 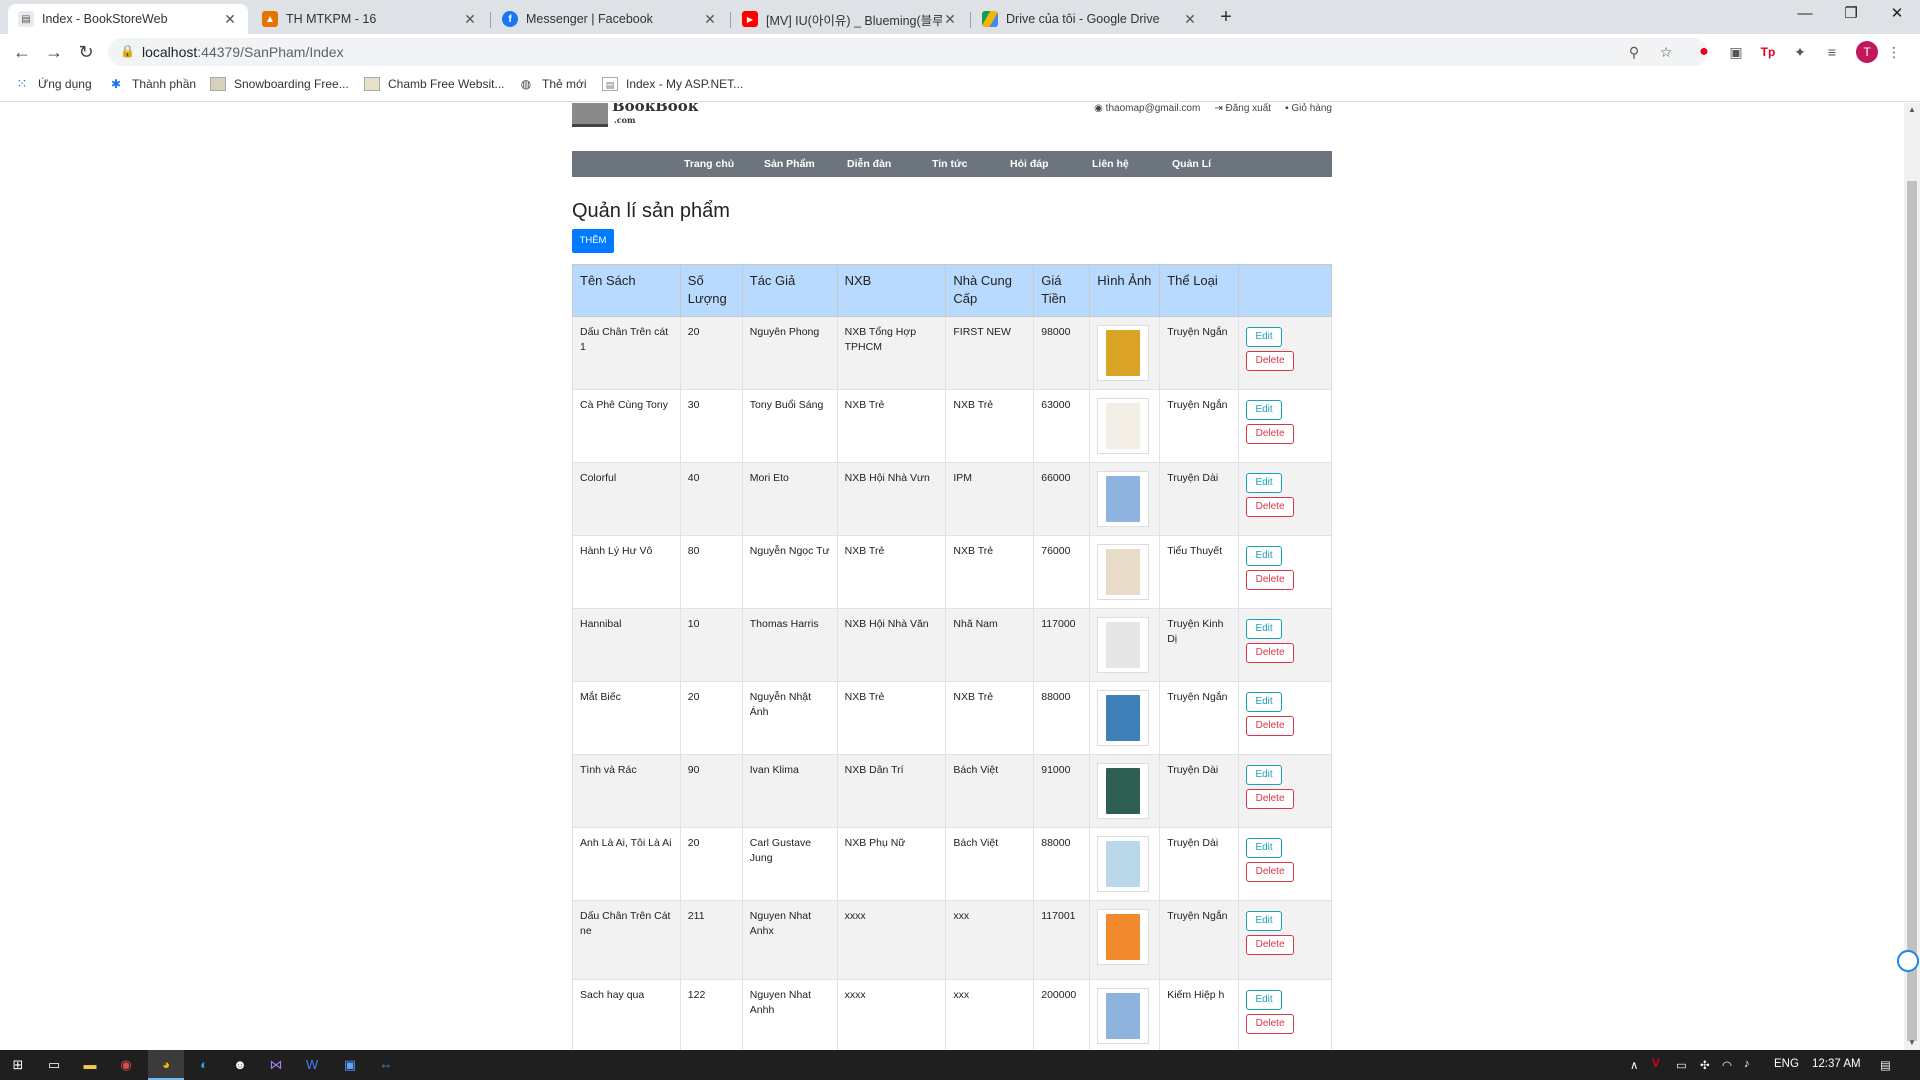 What do you see at coordinates (1147, 108) in the screenshot?
I see `user-email-link: ◉ thaomap@gmail.com` at bounding box center [1147, 108].